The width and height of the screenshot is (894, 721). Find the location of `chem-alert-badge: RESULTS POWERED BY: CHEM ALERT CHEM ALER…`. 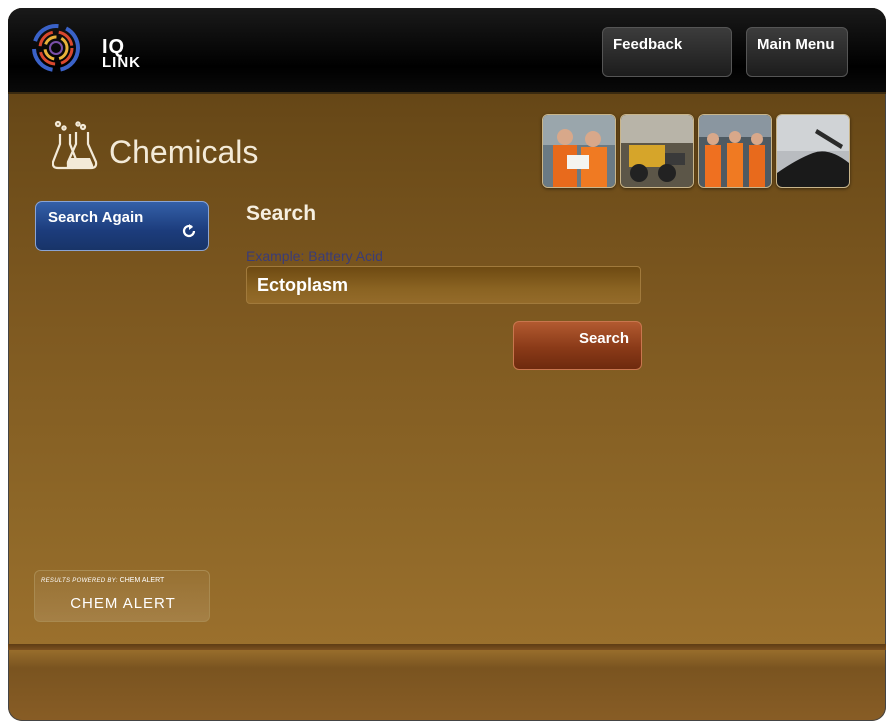

chem-alert-badge: RESULTS POWERED BY: CHEM ALERT CHEM ALER… is located at coordinates (122, 596).